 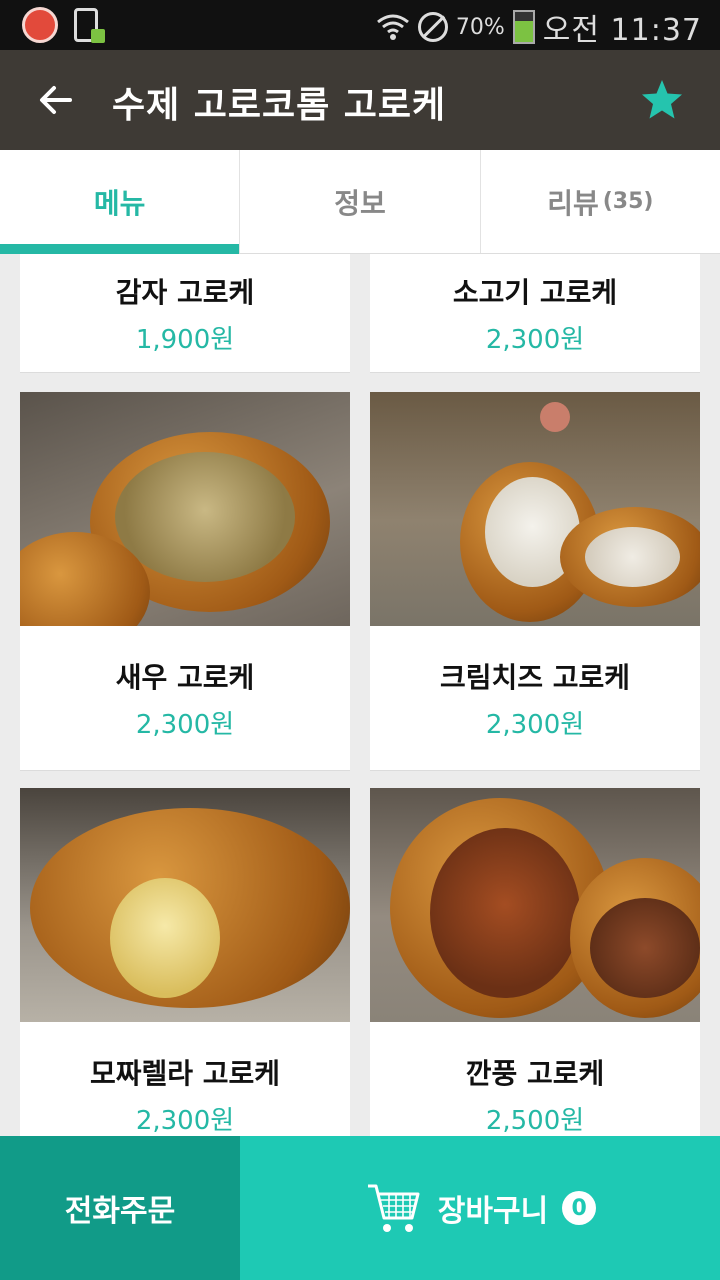 I want to click on tab-label: 정보, so click(x=360, y=203).